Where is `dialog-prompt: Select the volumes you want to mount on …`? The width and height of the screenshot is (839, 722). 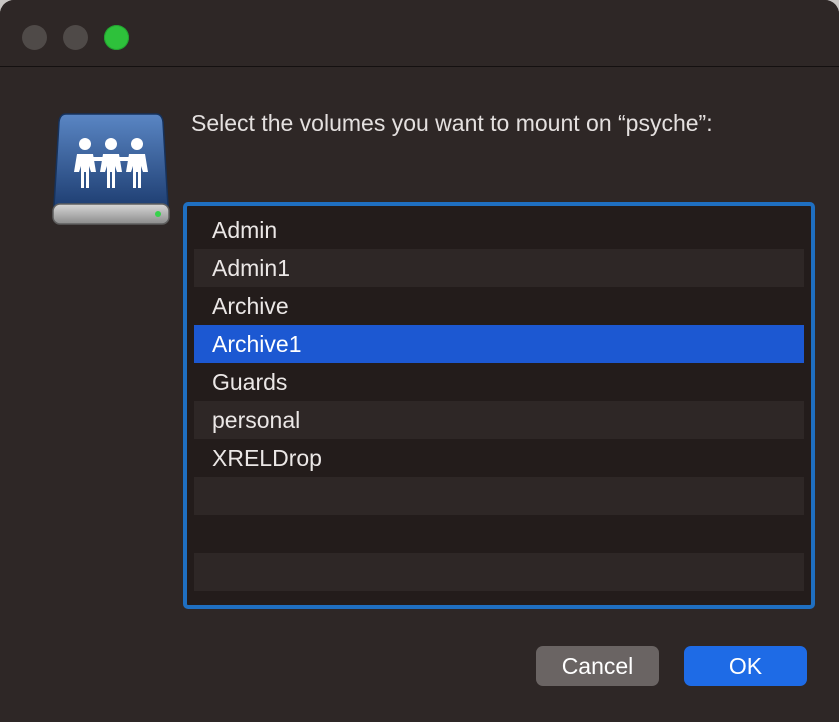 dialog-prompt: Select the volumes you want to mount on … is located at coordinates (452, 123).